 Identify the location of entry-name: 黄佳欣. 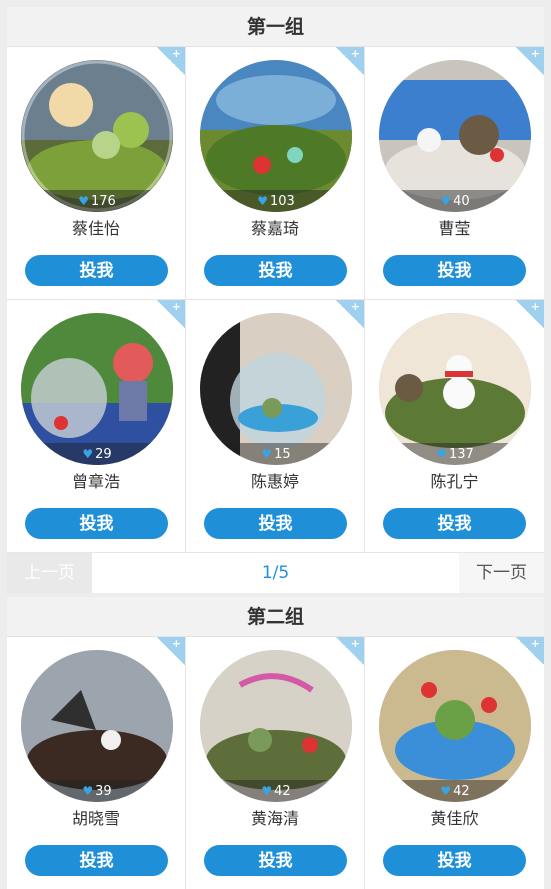
(454, 818).